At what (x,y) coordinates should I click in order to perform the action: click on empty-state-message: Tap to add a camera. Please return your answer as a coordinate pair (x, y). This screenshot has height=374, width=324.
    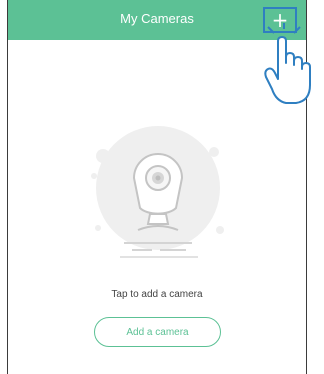
    Looking at the image, I should click on (157, 294).